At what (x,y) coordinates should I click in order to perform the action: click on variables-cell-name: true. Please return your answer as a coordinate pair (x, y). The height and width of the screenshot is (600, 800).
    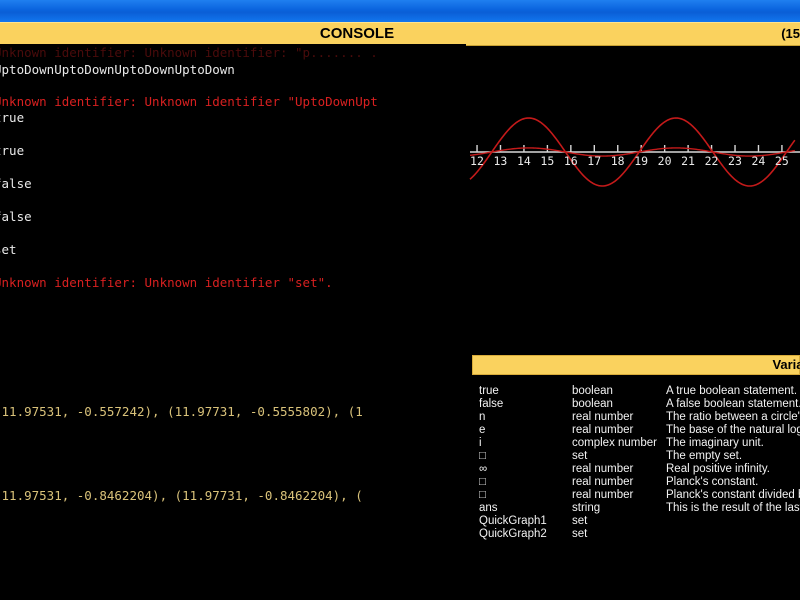
    Looking at the image, I should click on (489, 391).